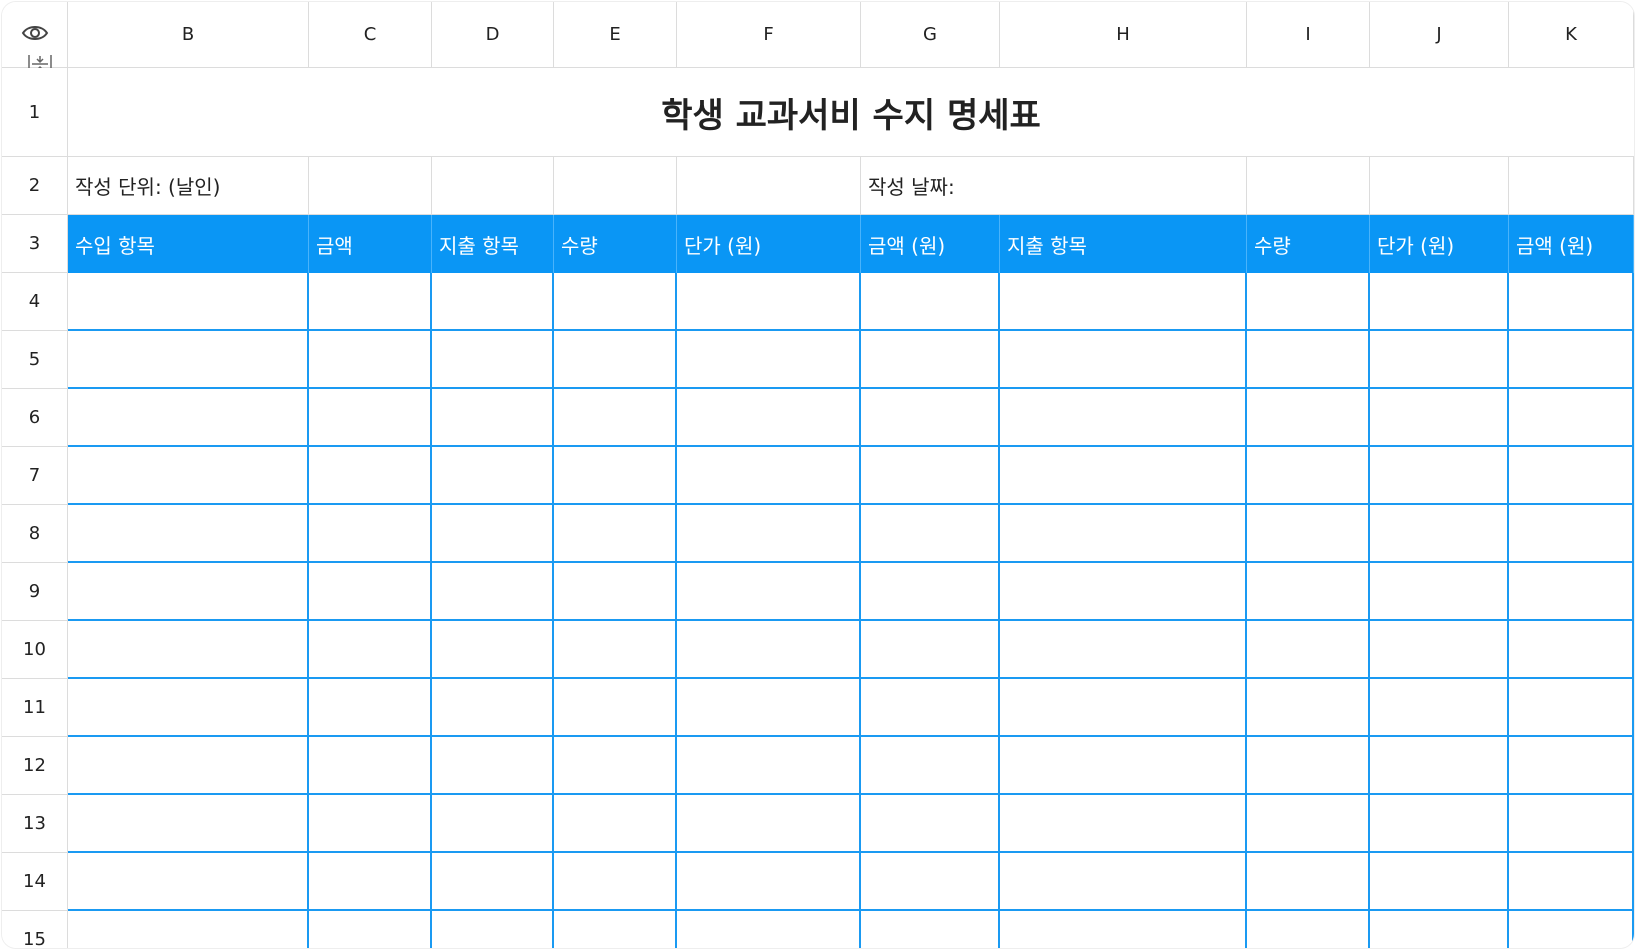  I want to click on cell-j10, so click(1439, 650).